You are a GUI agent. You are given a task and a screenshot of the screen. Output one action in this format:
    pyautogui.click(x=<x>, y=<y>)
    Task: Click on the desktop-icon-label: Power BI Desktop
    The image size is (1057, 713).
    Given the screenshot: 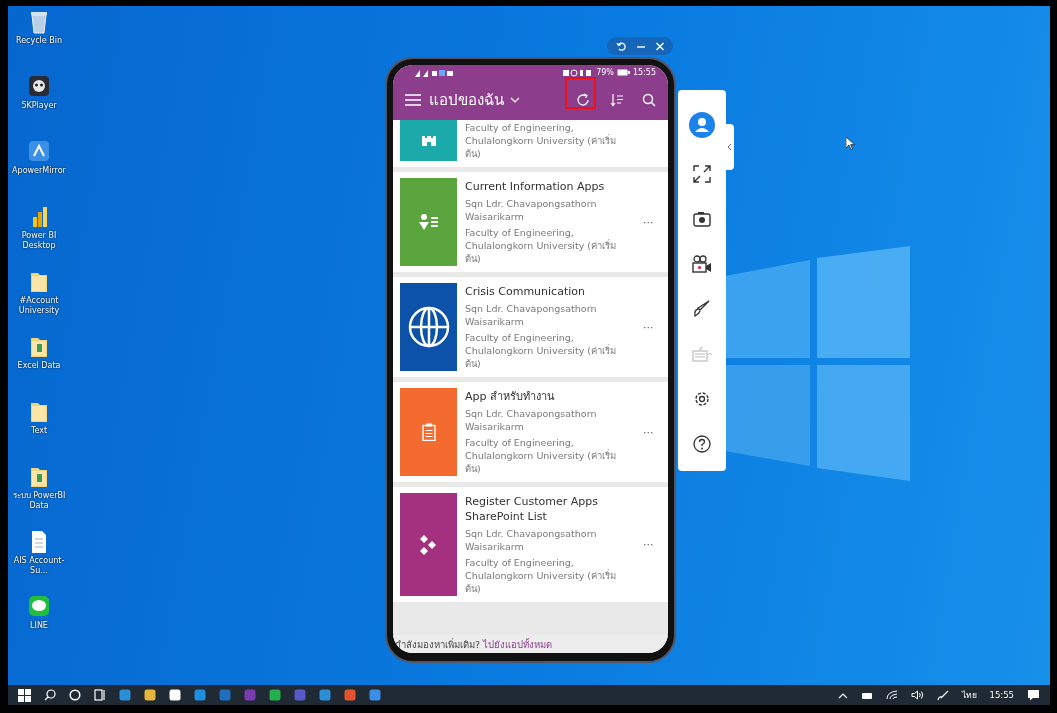 What is the action you would take?
    pyautogui.click(x=39, y=241)
    